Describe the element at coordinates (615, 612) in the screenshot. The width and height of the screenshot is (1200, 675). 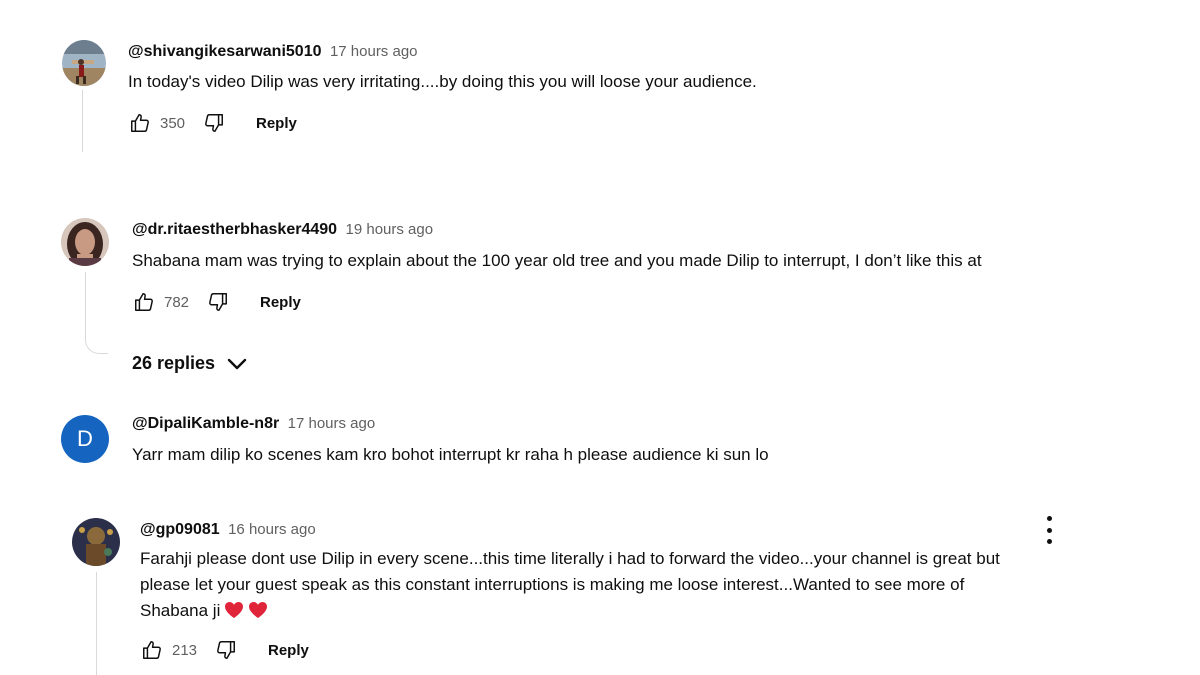
I see `comment-text-line: Shabana ji` at that location.